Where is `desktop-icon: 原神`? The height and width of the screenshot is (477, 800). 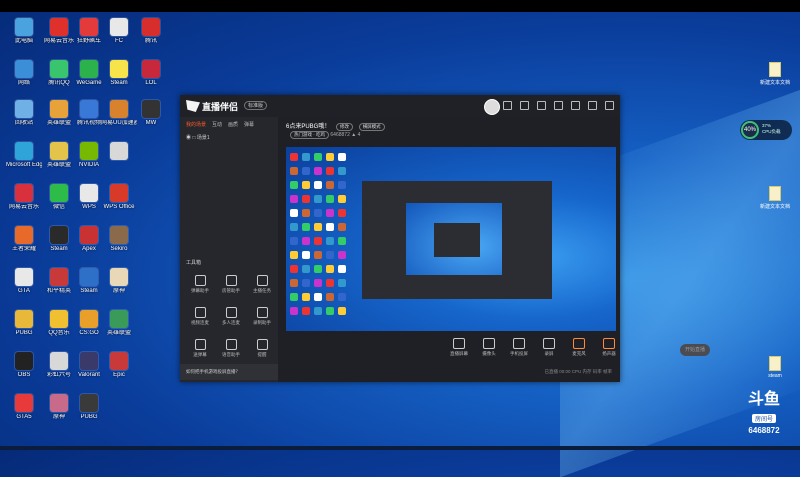
desktop-icon: 原神 is located at coordinates (119, 290).